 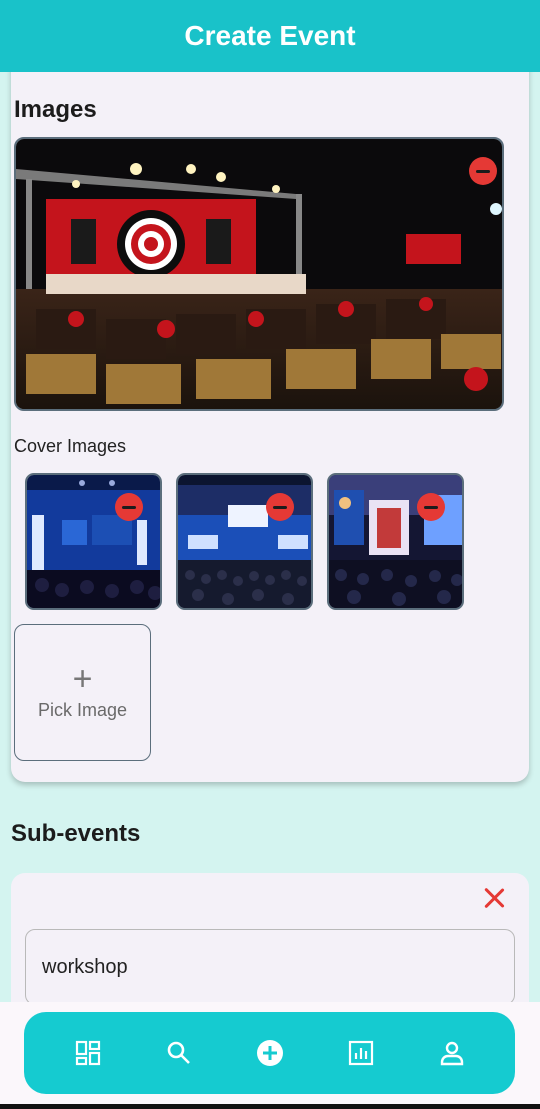 What do you see at coordinates (55, 109) in the screenshot?
I see `images-section-title: Images` at bounding box center [55, 109].